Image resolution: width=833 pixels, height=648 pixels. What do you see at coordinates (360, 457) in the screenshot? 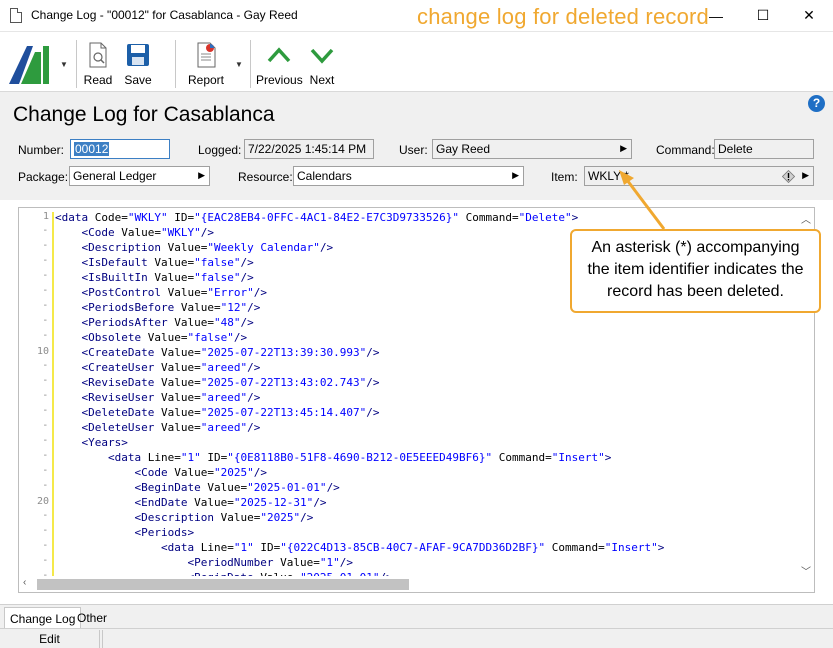
I see `code-token: "{0E8118B0-51F8-4690-B212-0E5EEED49BF6}"` at bounding box center [360, 457].